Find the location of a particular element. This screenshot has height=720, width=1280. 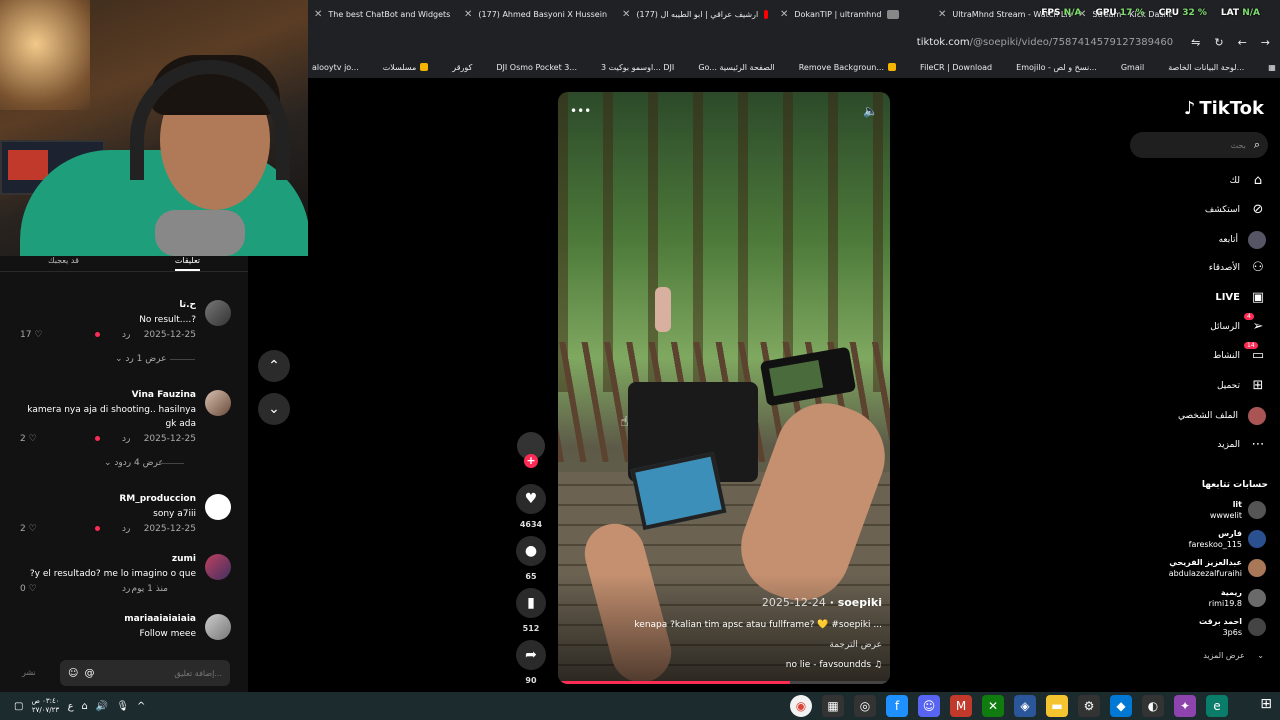

notification-icon: ▢ is located at coordinates (18, 706).